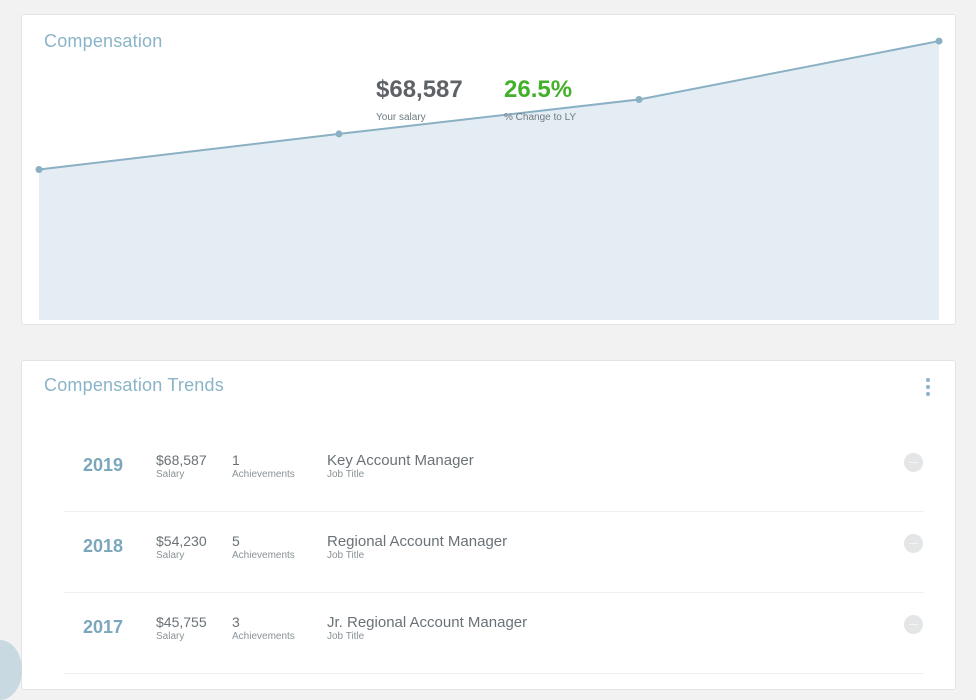  I want to click on vertical-dots-icon, so click(928, 389).